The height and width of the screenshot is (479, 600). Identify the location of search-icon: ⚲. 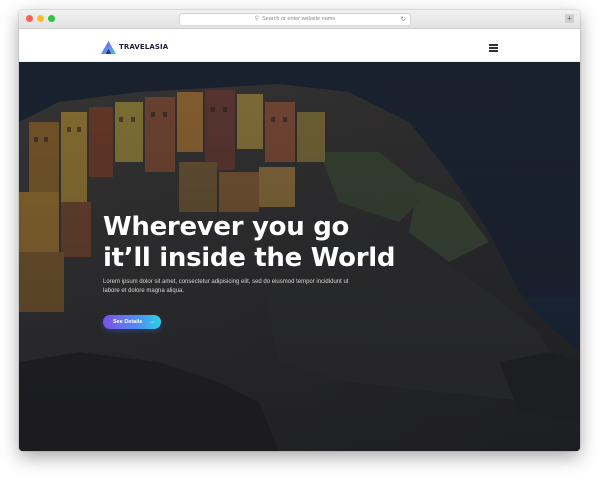
(257, 19).